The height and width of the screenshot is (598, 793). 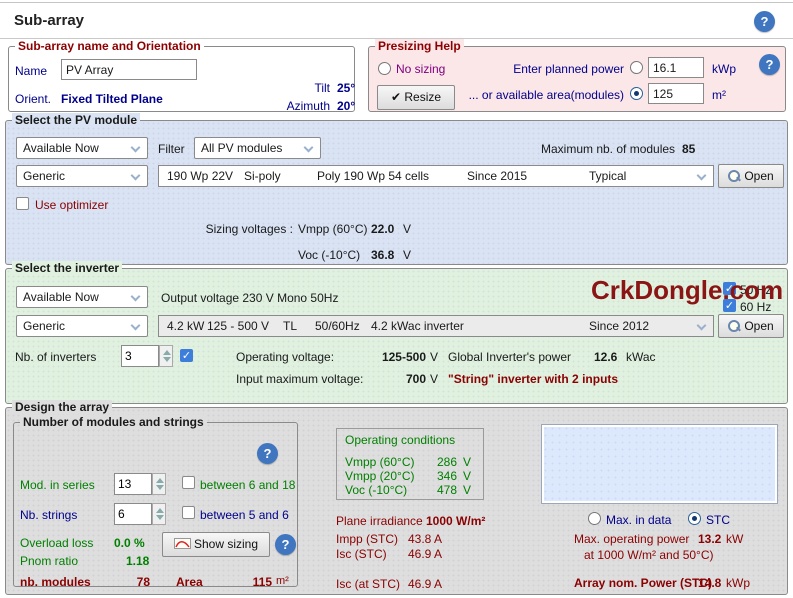 I want to click on operating-voltage-label: Operating voltage:, so click(x=285, y=357).